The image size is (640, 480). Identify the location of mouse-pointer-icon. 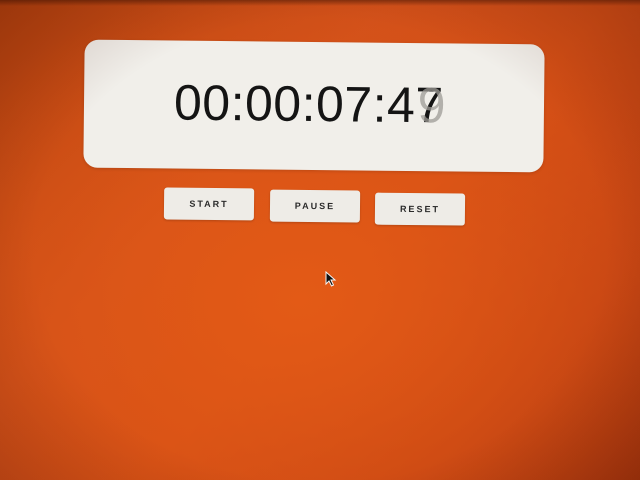
(331, 279).